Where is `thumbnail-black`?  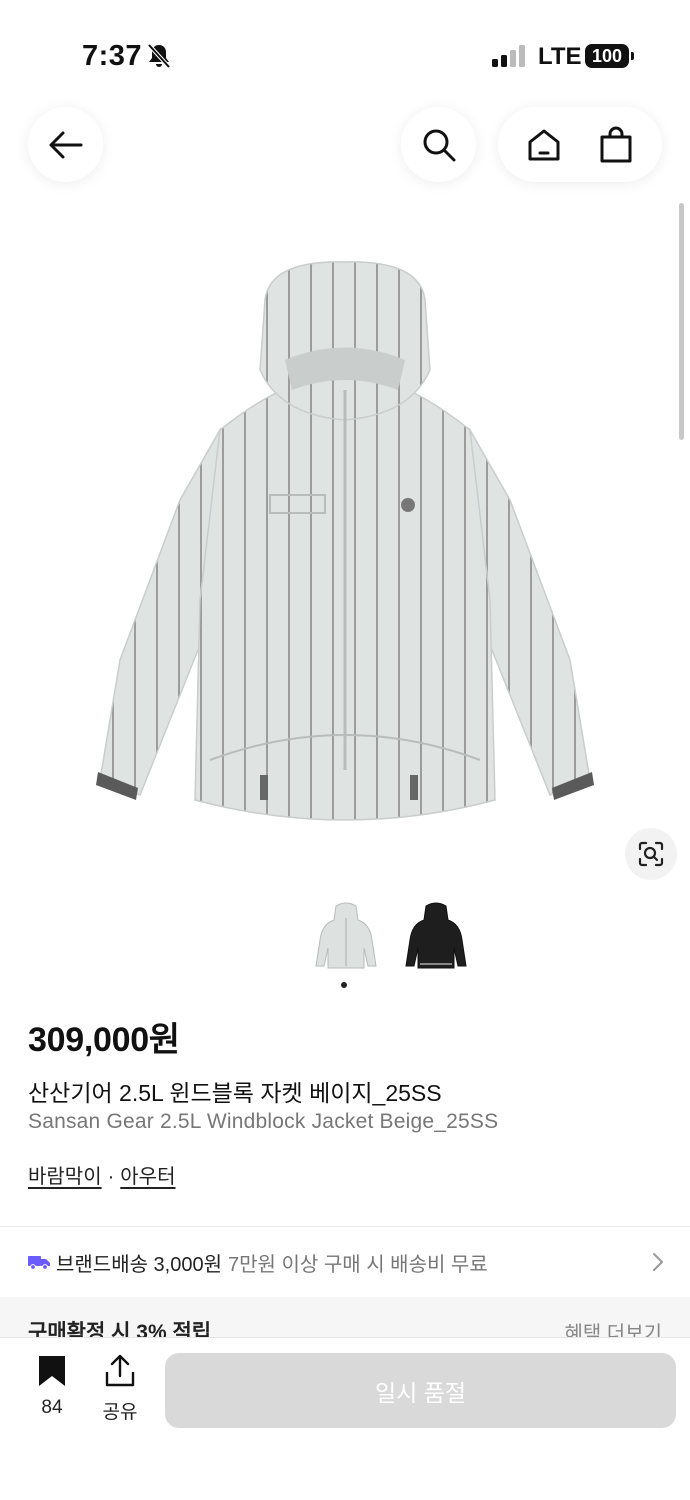 thumbnail-black is located at coordinates (436, 936).